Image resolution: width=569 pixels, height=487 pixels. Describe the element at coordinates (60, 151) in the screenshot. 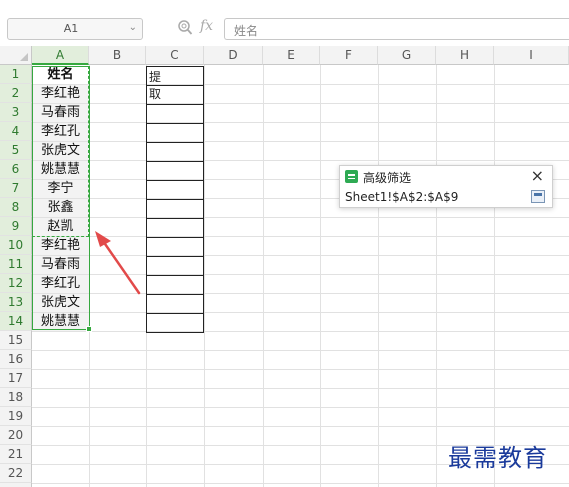

I see `copy-marquee` at that location.